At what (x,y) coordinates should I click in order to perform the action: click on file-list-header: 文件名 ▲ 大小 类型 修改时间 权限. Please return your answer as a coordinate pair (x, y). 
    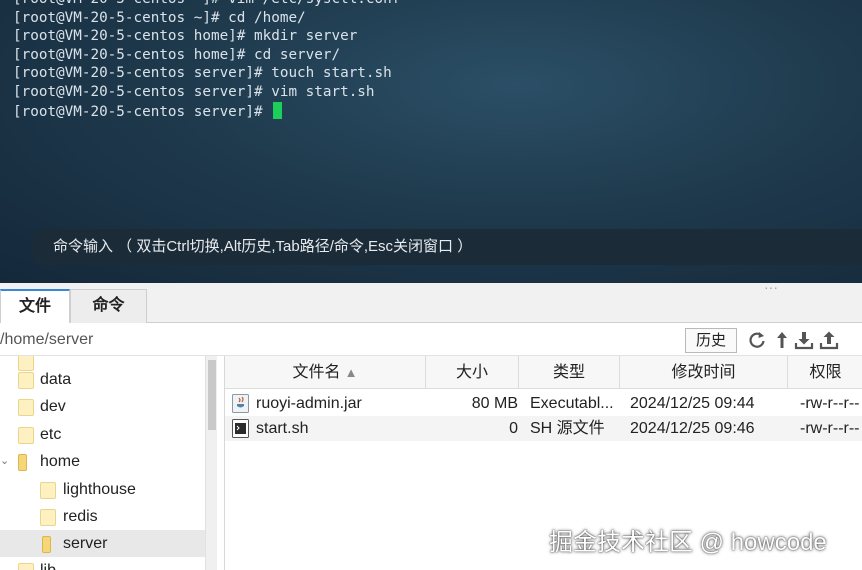
    Looking at the image, I should click on (543, 372).